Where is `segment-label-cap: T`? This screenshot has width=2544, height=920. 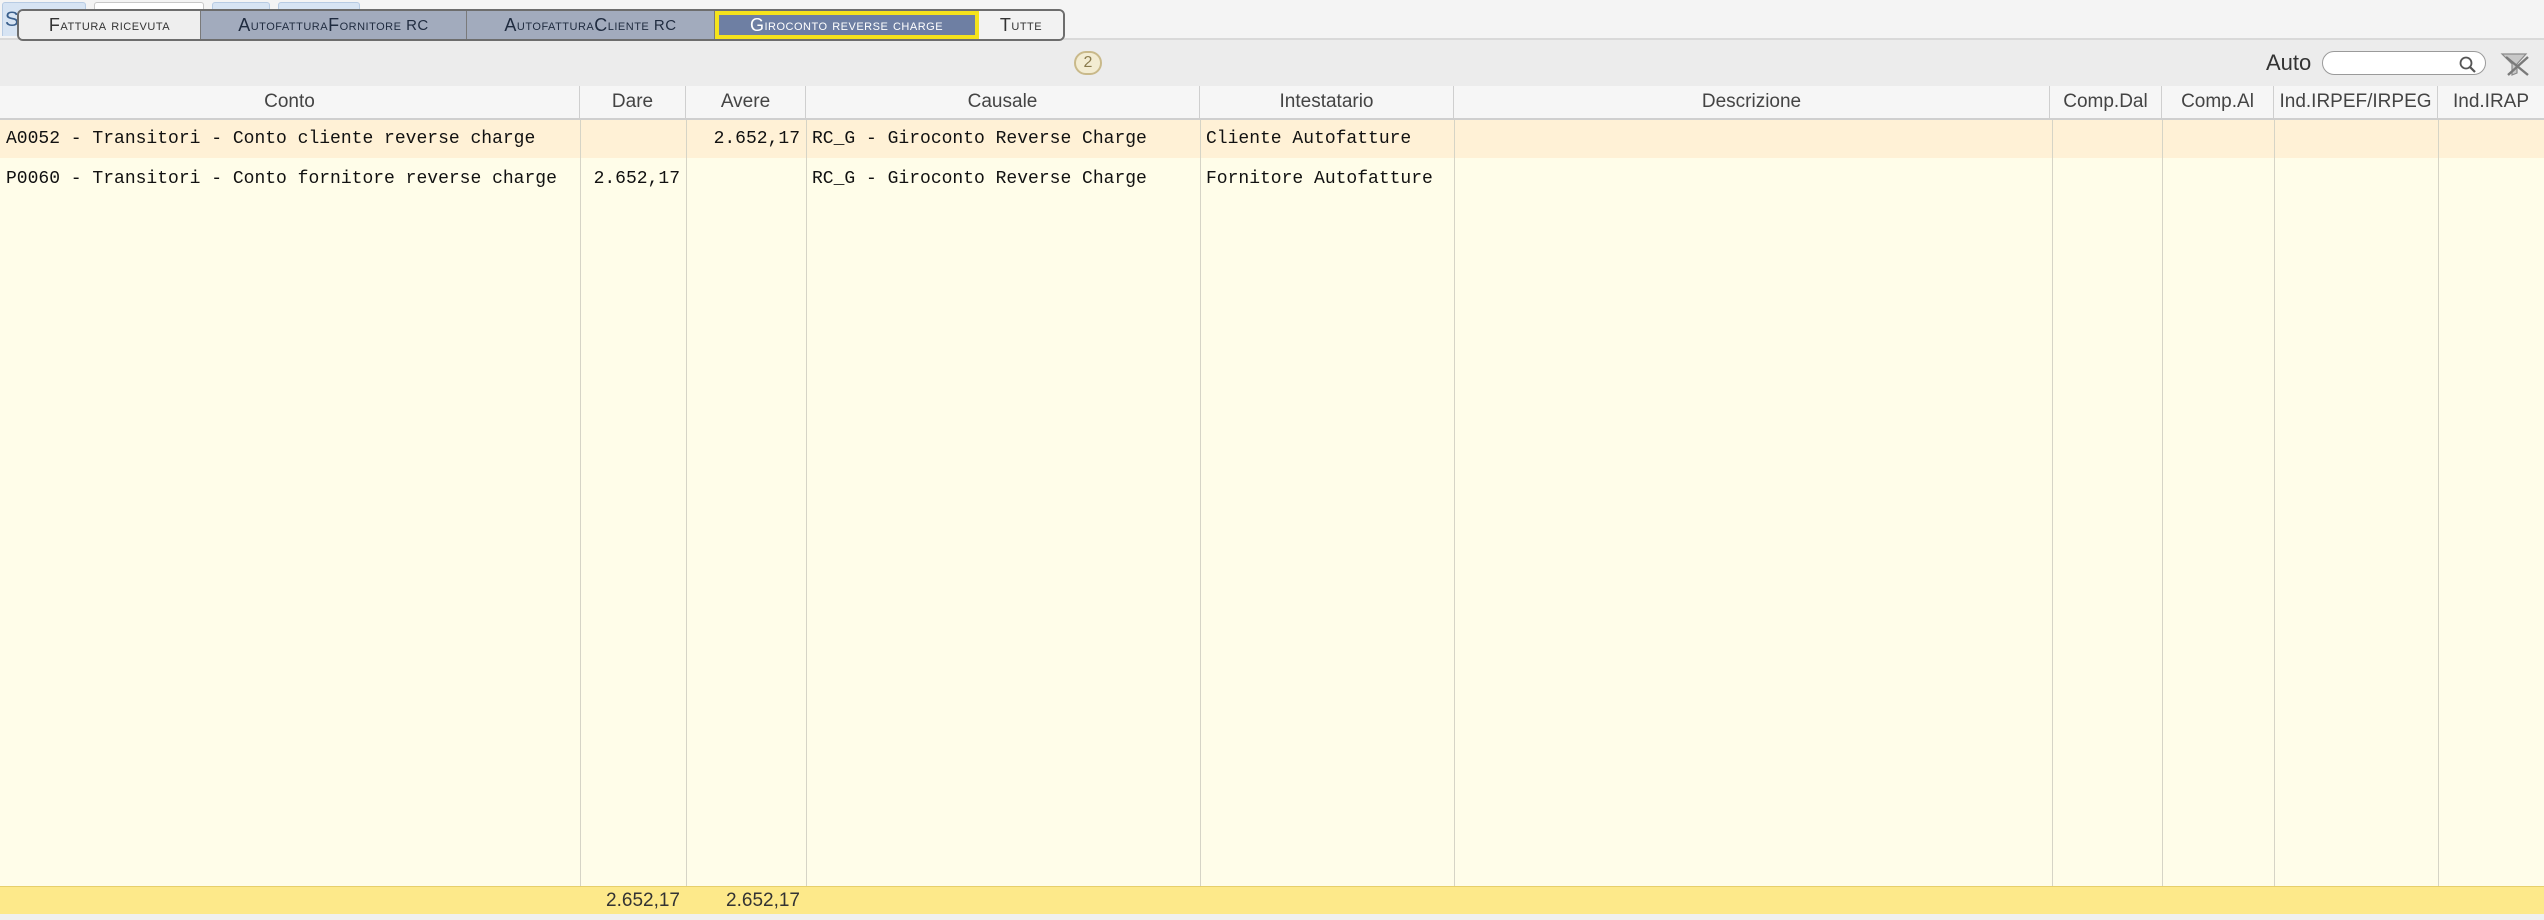
segment-label-cap: T is located at coordinates (1005, 24).